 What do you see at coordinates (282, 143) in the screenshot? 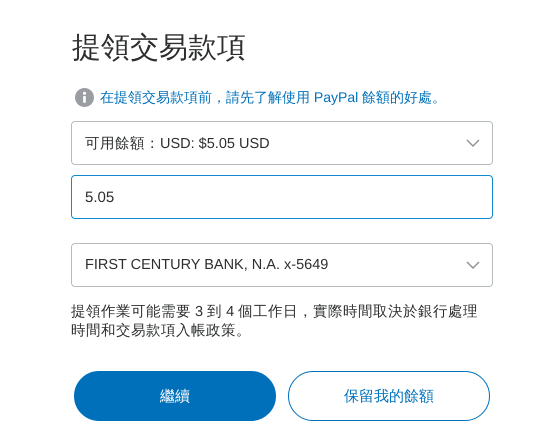
I see `balance-dropdown: 可用餘額：USD: $5.05 USD` at bounding box center [282, 143].